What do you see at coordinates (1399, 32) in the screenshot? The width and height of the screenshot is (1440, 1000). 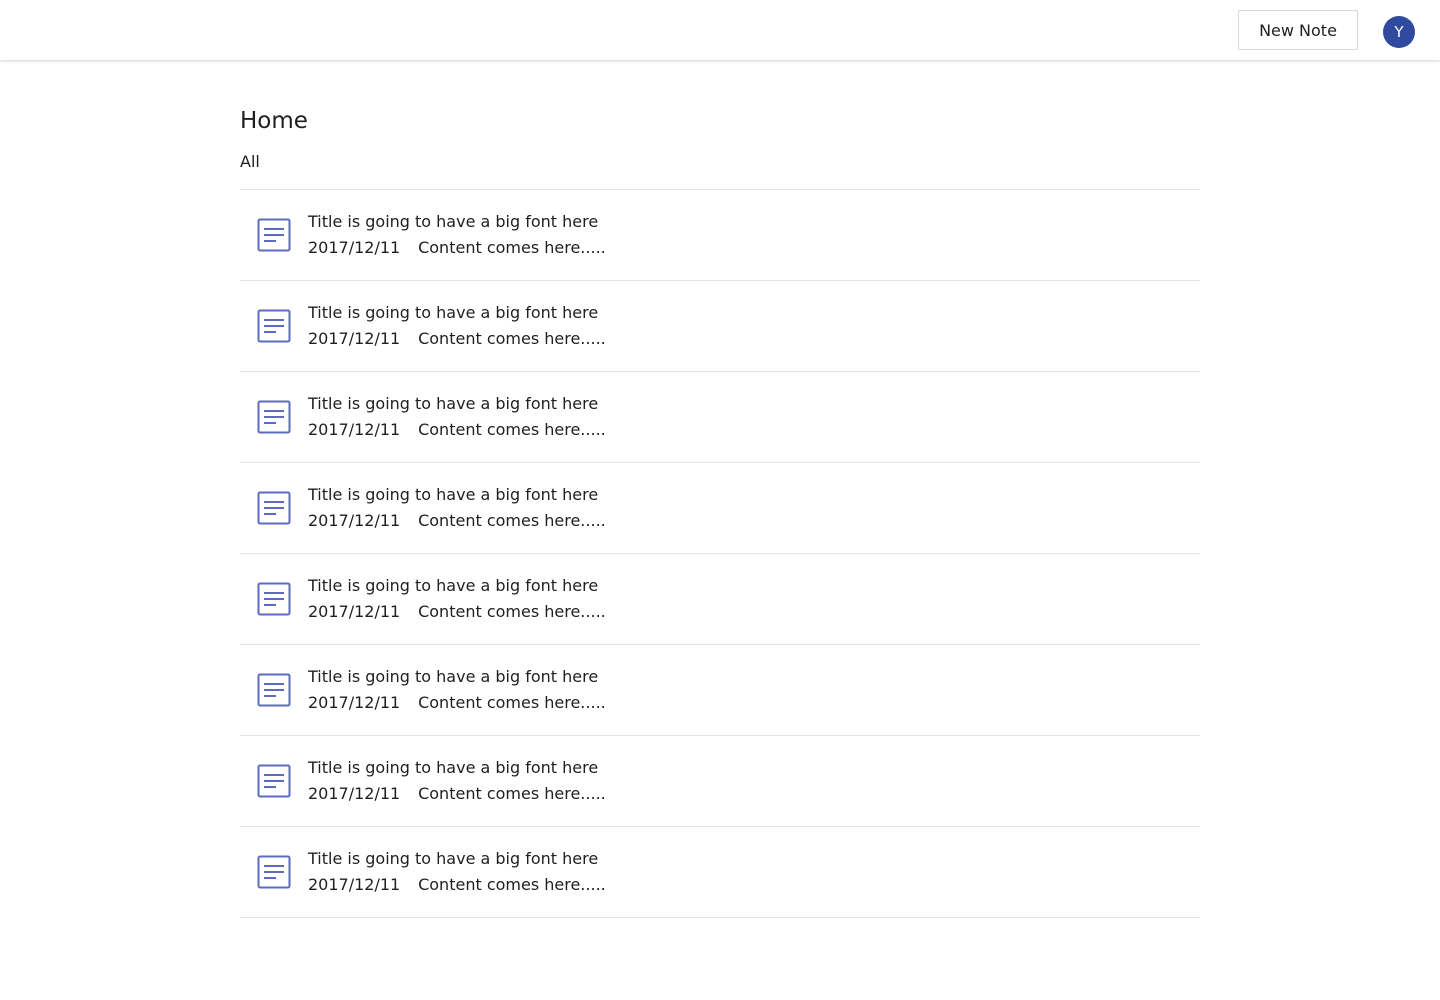 I see `avatar: Y` at bounding box center [1399, 32].